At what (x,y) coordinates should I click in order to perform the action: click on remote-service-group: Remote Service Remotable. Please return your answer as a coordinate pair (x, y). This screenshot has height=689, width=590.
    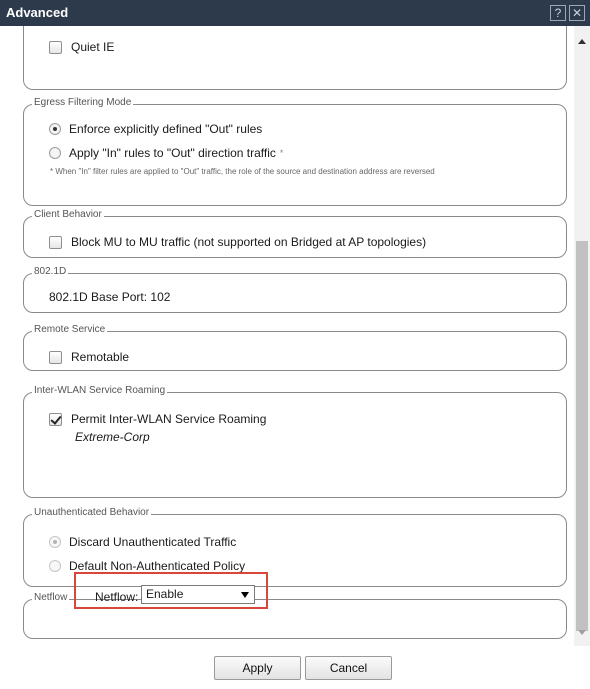
    Looking at the image, I should click on (295, 347).